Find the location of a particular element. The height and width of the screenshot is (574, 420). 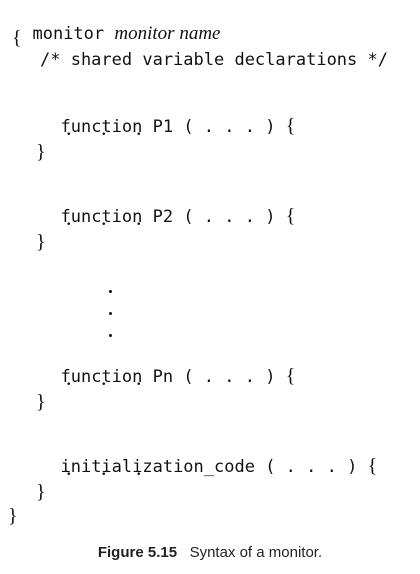

figure-caption-text: Syntax of a monitor. is located at coordinates (256, 552).